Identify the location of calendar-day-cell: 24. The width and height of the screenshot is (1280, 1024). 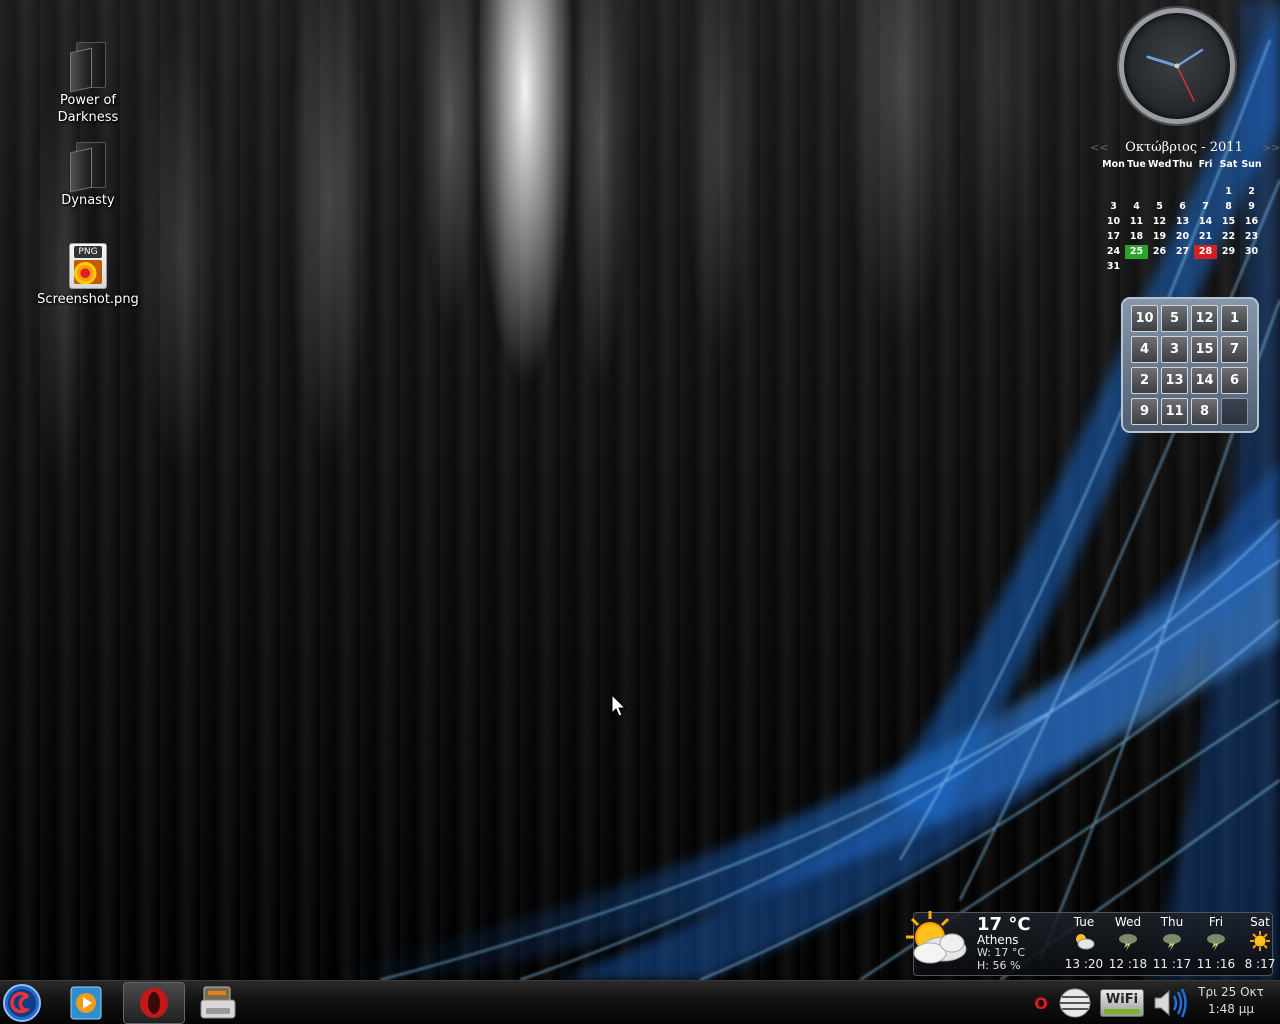
(1113, 252).